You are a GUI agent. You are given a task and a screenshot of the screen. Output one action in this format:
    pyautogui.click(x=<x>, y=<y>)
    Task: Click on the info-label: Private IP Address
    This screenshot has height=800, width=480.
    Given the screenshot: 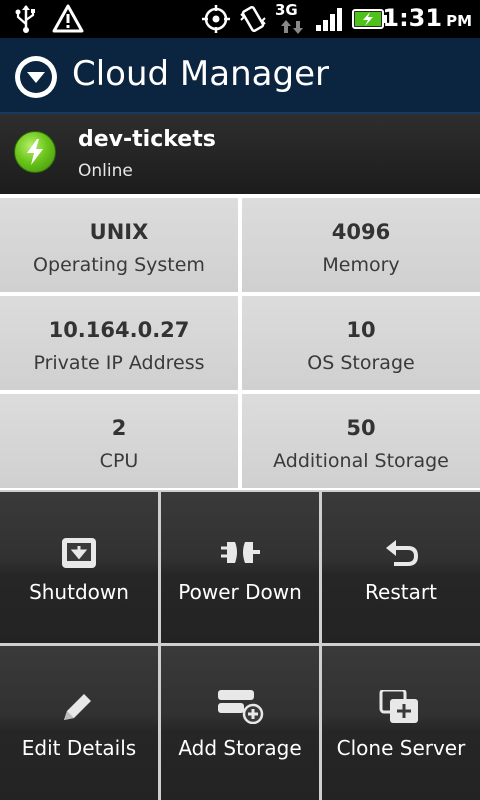 What is the action you would take?
    pyautogui.click(x=119, y=363)
    